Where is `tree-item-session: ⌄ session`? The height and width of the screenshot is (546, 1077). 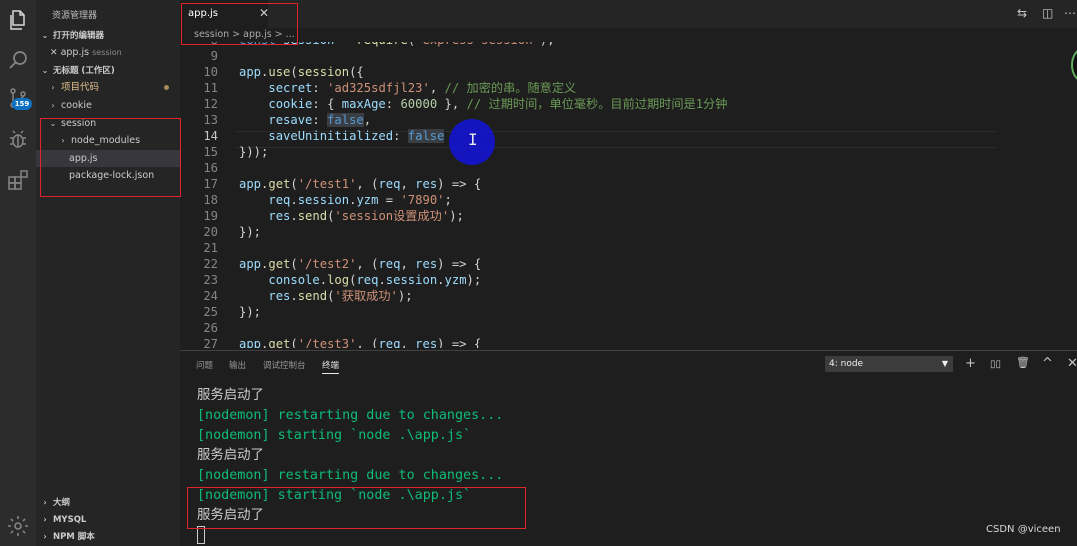 tree-item-session: ⌄ session is located at coordinates (108, 123).